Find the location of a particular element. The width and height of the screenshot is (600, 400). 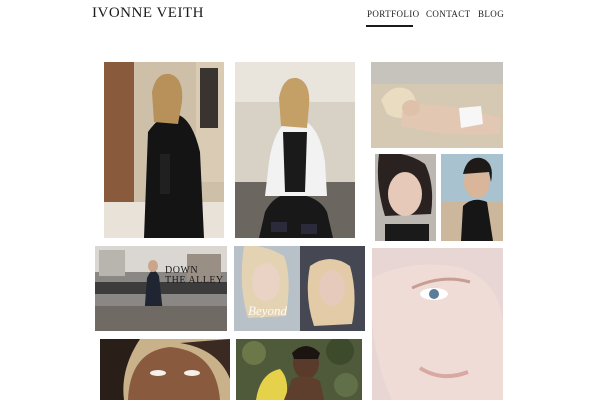

model-in-black-suit-photo is located at coordinates (164, 150).